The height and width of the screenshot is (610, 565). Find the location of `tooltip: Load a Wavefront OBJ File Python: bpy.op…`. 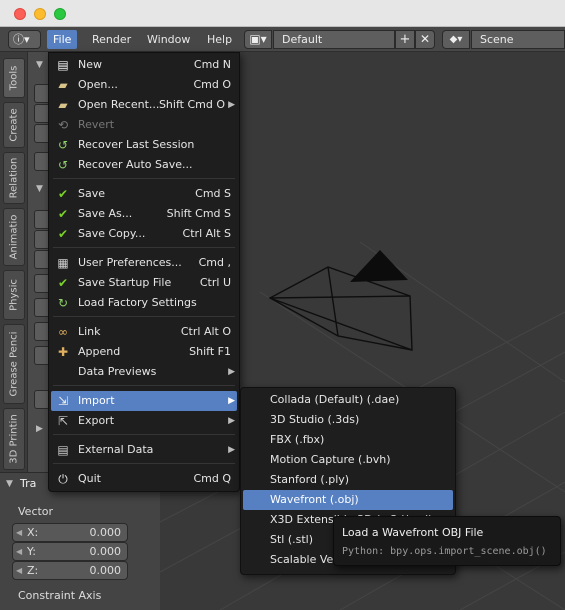

tooltip: Load a Wavefront OBJ File Python: bpy.op… is located at coordinates (447, 541).